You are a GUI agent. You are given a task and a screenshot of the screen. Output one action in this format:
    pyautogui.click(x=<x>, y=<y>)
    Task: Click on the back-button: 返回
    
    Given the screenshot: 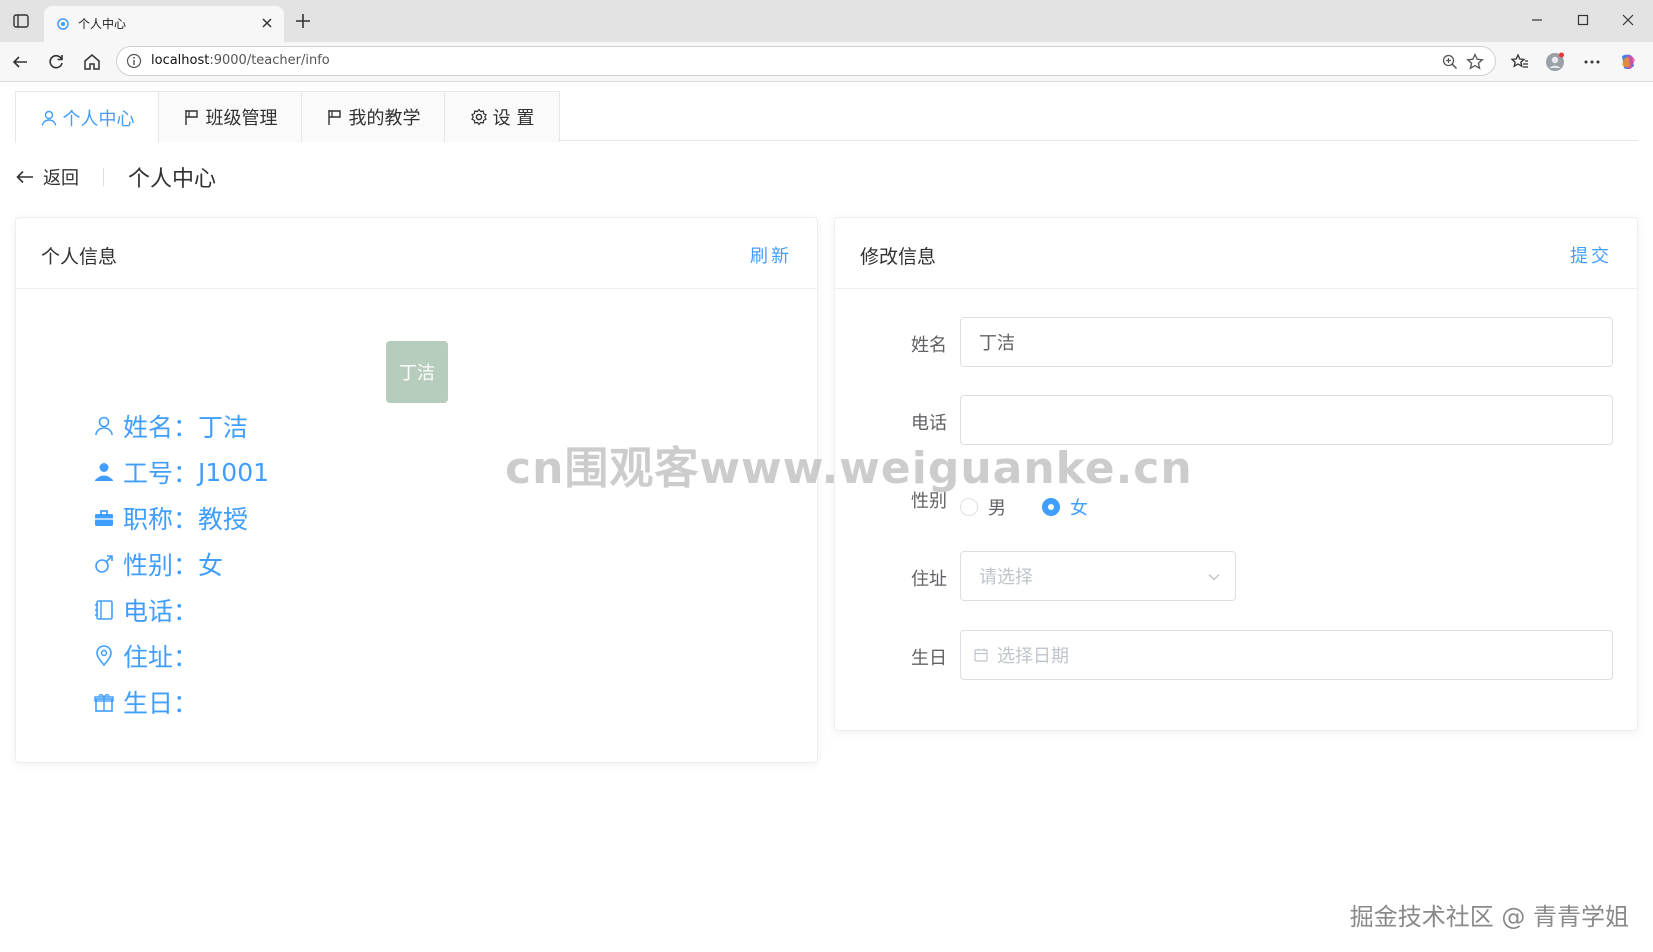 What is the action you would take?
    pyautogui.click(x=47, y=177)
    